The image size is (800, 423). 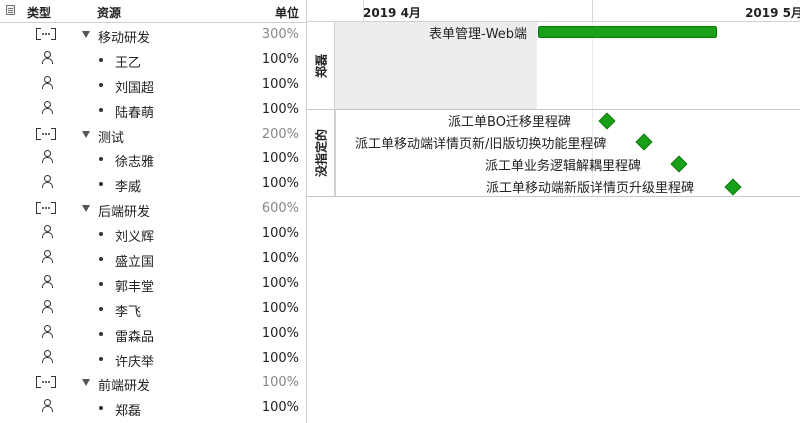 What do you see at coordinates (109, 12) in the screenshot?
I see `header-resource: 资源` at bounding box center [109, 12].